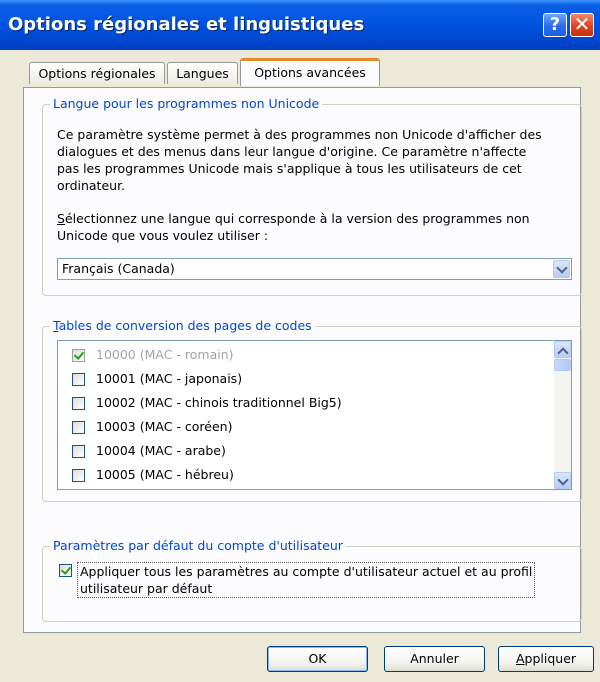 The height and width of the screenshot is (682, 600). I want to click on prompt-mnemonic: S, so click(61, 218).